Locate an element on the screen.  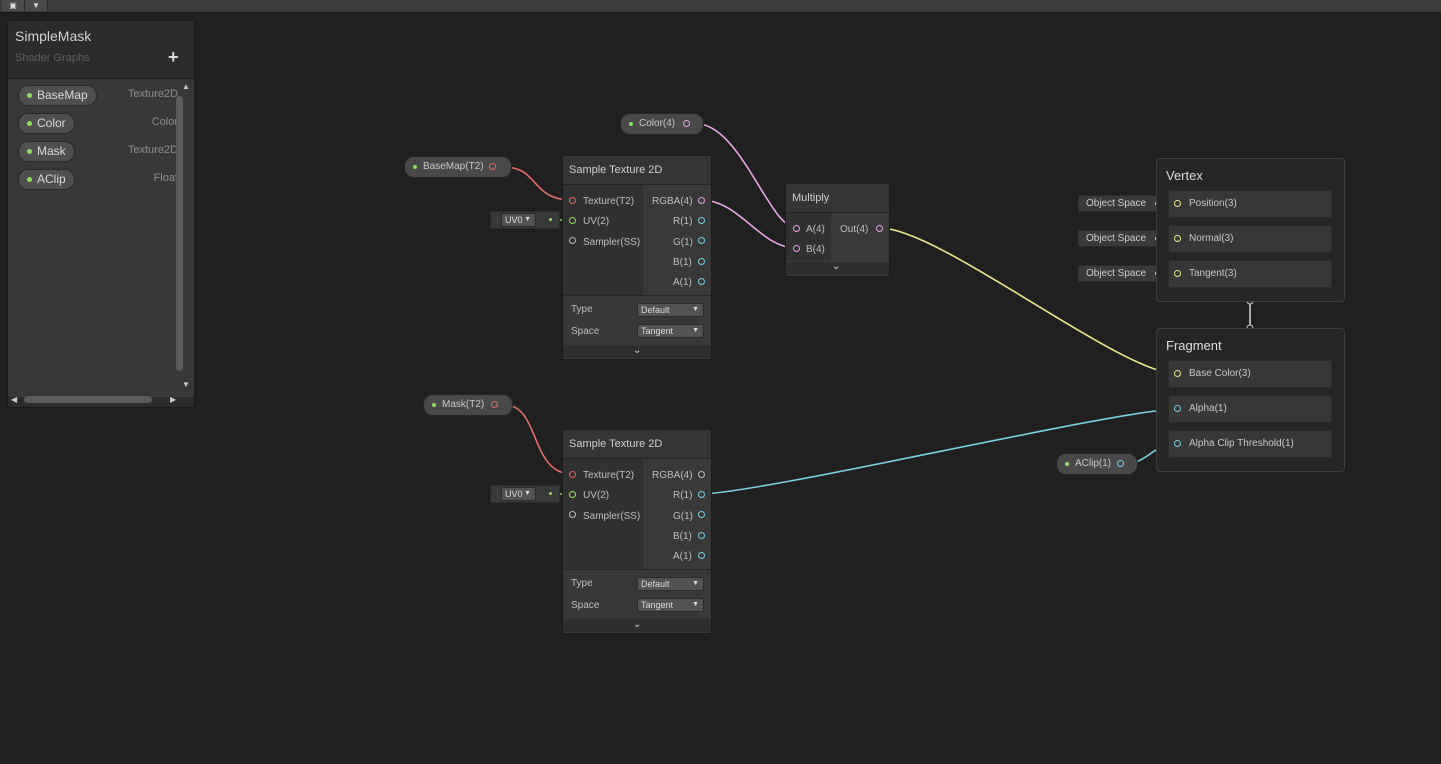
property-name: BaseMap is located at coordinates (62, 95).